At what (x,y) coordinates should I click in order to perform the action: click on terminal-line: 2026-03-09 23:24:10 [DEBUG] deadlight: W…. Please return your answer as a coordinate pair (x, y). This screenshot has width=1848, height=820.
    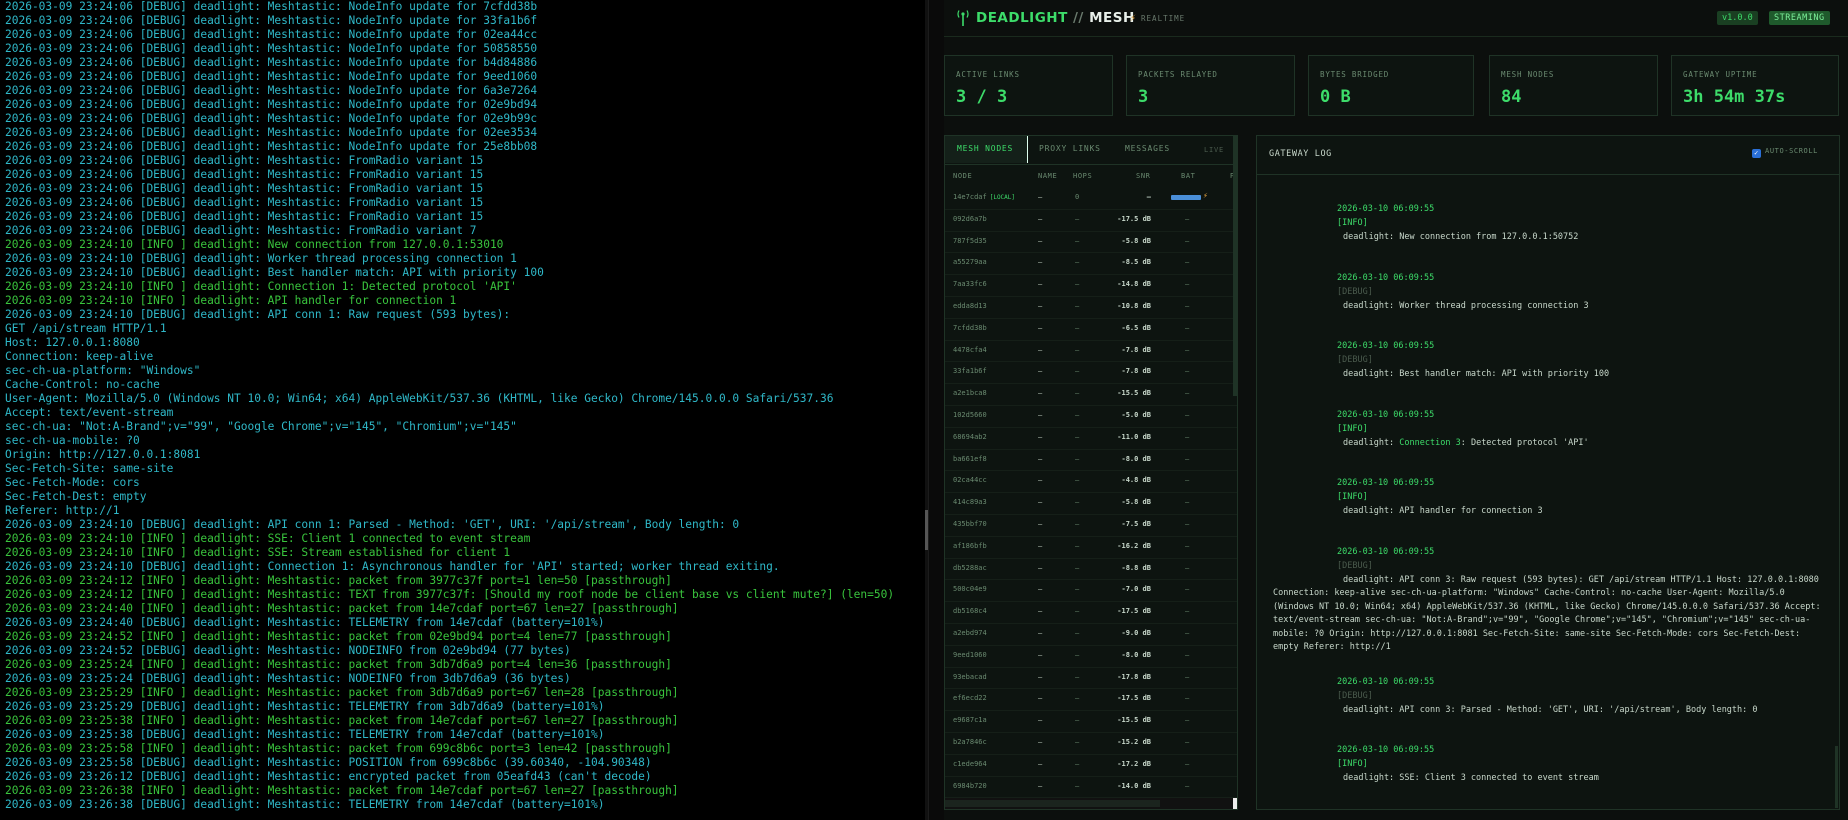
    Looking at the image, I should click on (261, 258).